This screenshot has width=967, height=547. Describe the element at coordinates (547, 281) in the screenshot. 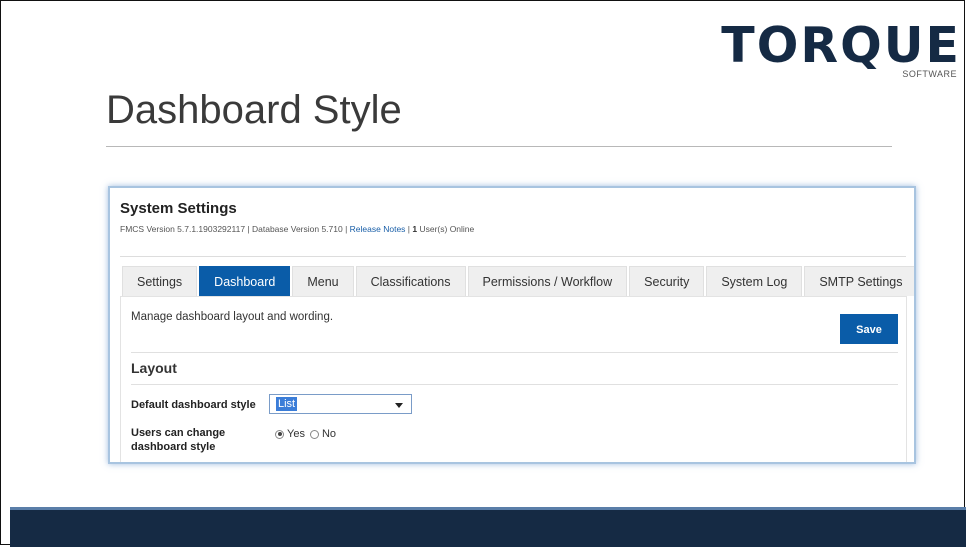

I see `tab-permissions-workflow: Permissions / Workflow` at that location.